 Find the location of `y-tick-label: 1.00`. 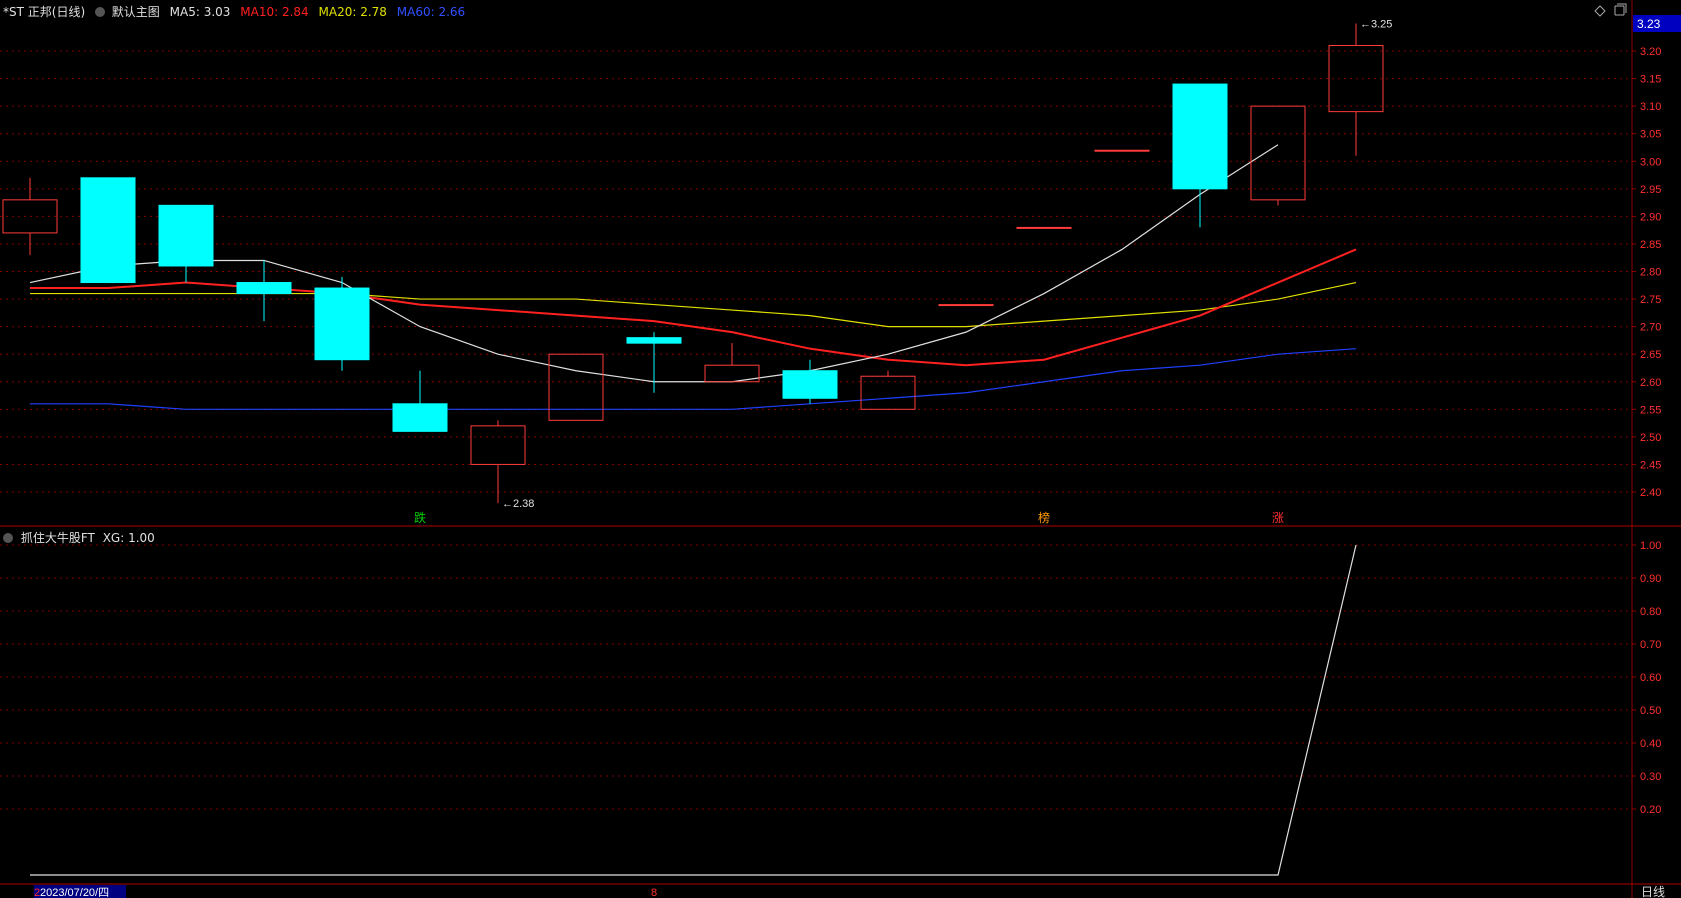

y-tick-label: 1.00 is located at coordinates (1650, 546).